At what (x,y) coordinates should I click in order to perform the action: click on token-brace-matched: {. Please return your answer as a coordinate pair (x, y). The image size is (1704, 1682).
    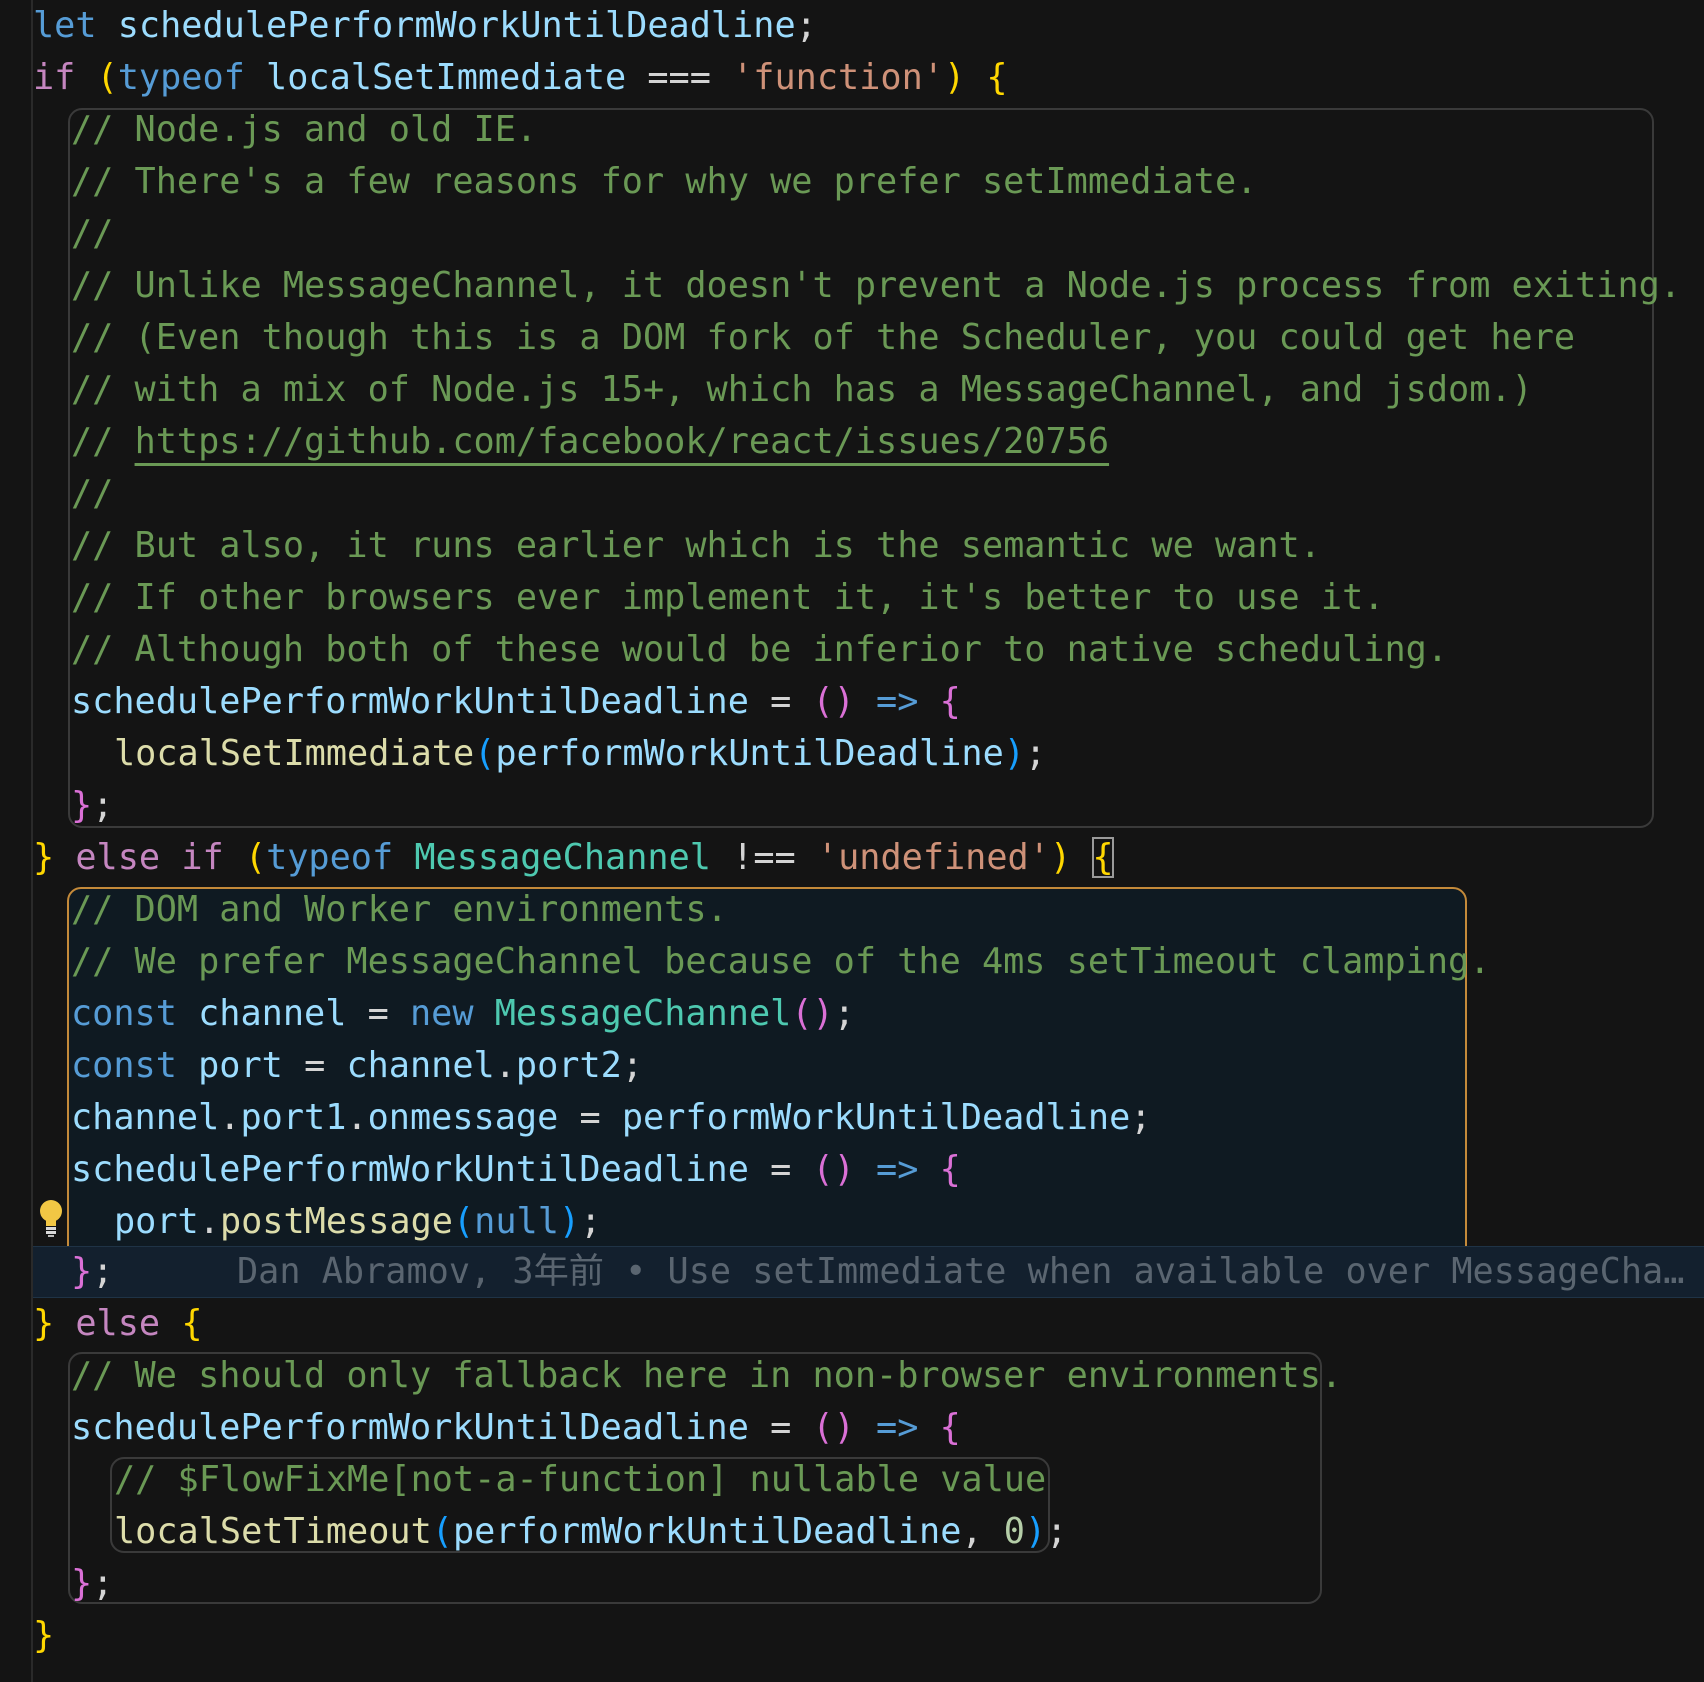
    Looking at the image, I should click on (1103, 857).